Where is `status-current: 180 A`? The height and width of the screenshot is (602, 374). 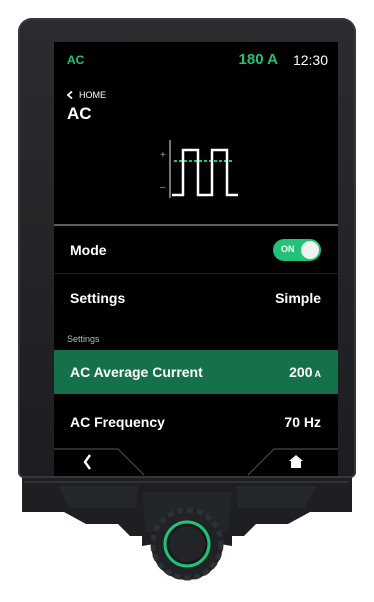
status-current: 180 A is located at coordinates (258, 59).